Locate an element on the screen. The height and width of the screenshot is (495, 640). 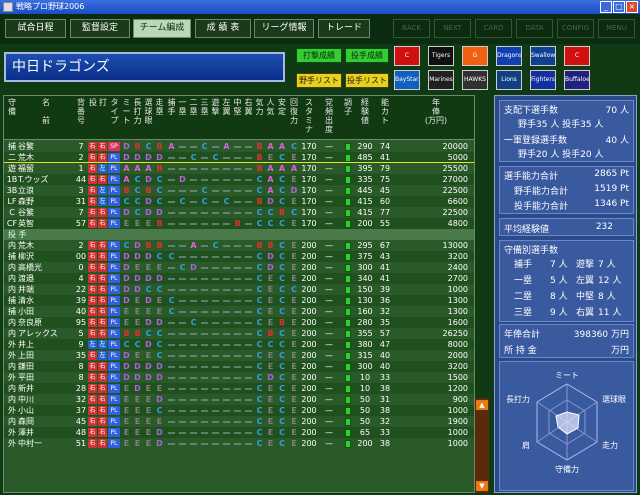
cell-meet: E is located at coordinates (126, 410).